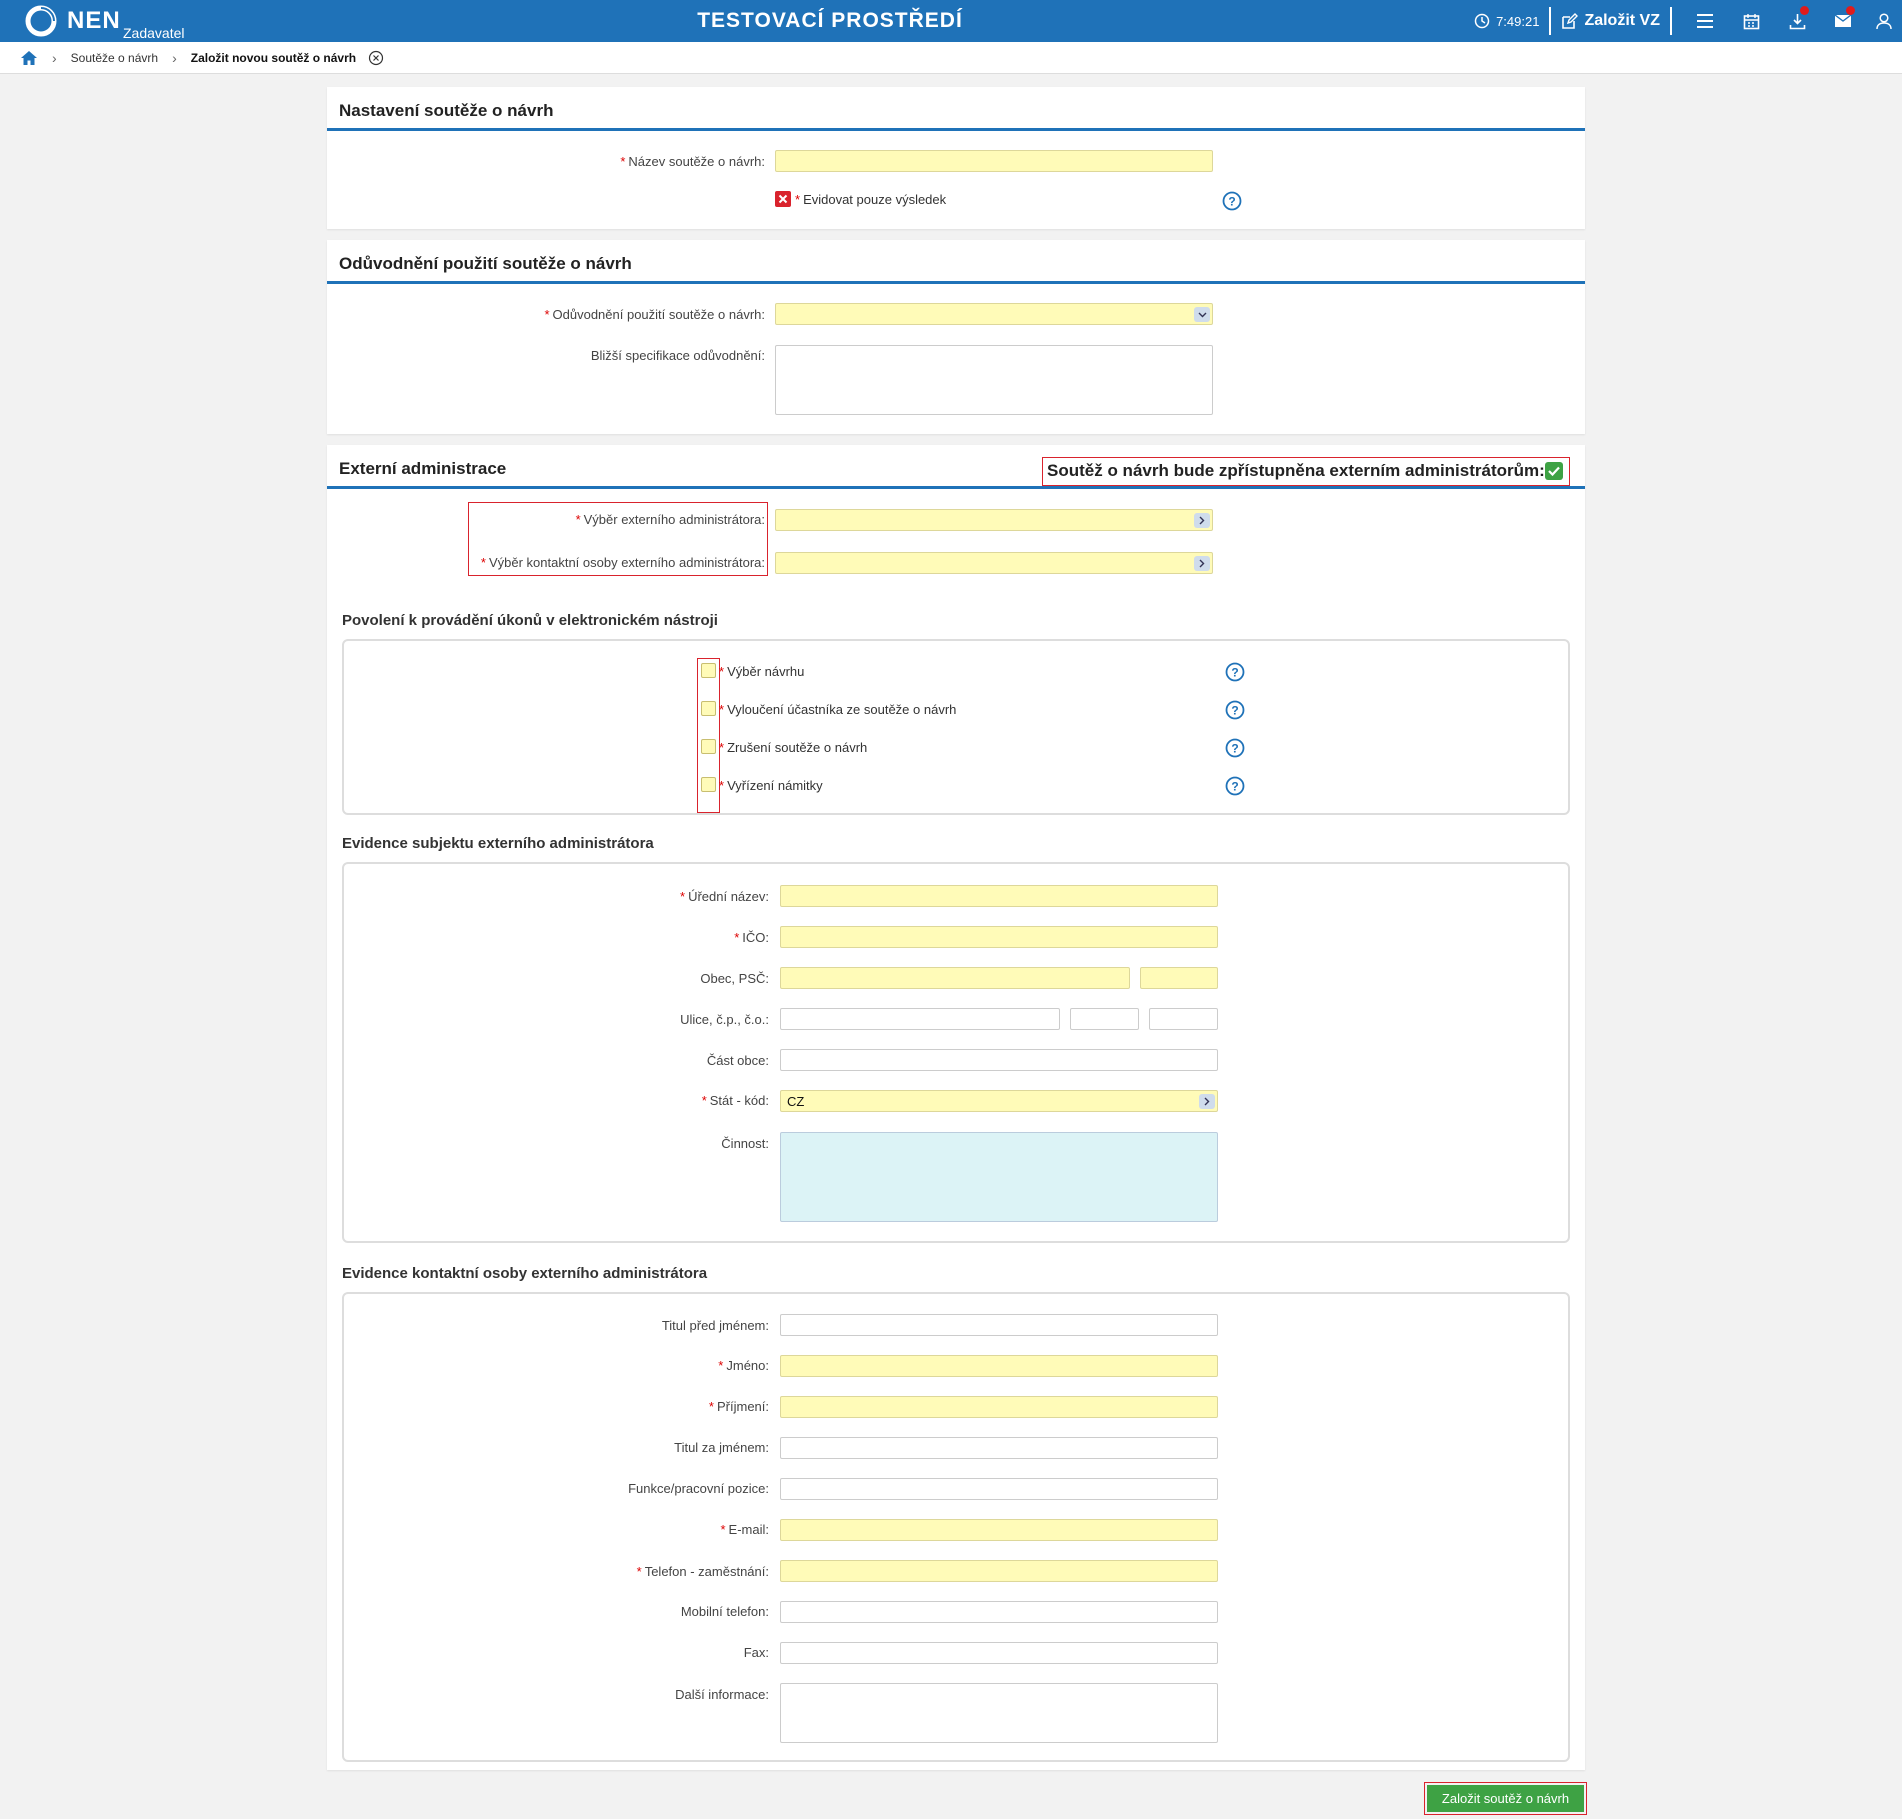 The height and width of the screenshot is (1819, 1902). What do you see at coordinates (999, 1713) in the screenshot?
I see `other-info-textarea` at bounding box center [999, 1713].